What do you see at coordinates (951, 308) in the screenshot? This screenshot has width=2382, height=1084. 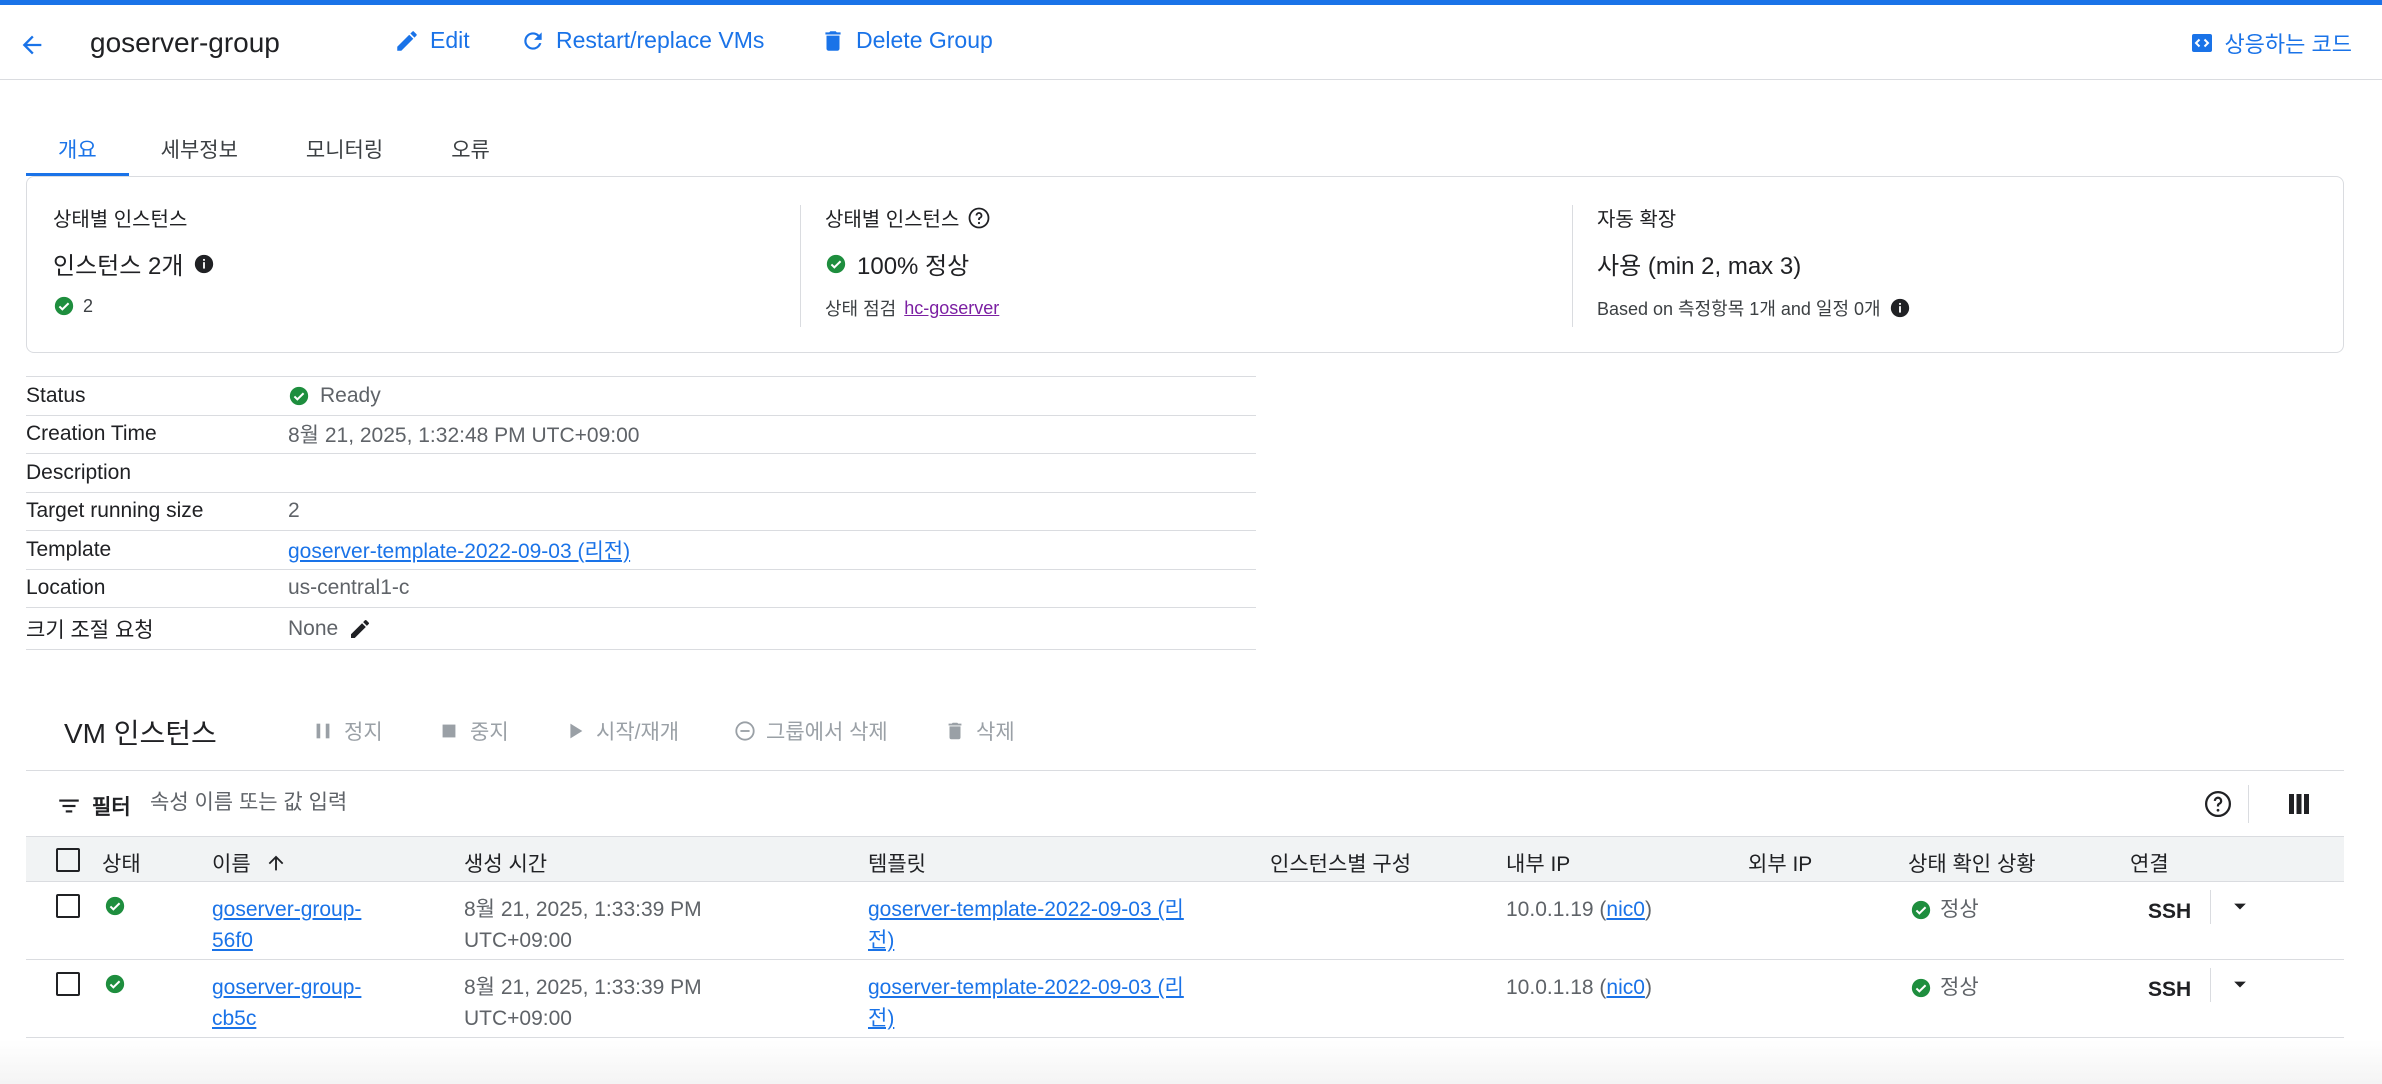 I see `health-check-link: hc-goserver` at bounding box center [951, 308].